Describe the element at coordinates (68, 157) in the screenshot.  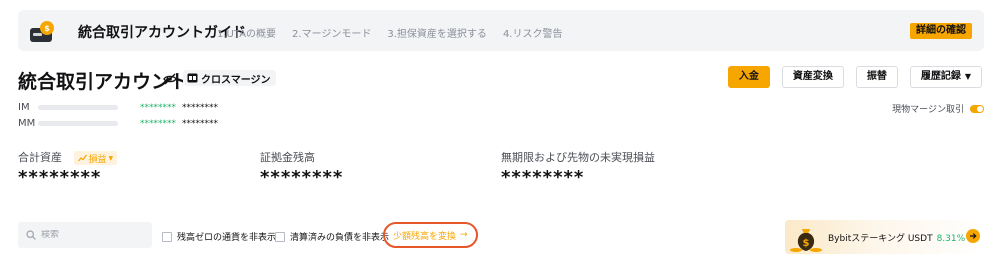
I see `total-assets-label-row: 合計資産 損益 ▼` at that location.